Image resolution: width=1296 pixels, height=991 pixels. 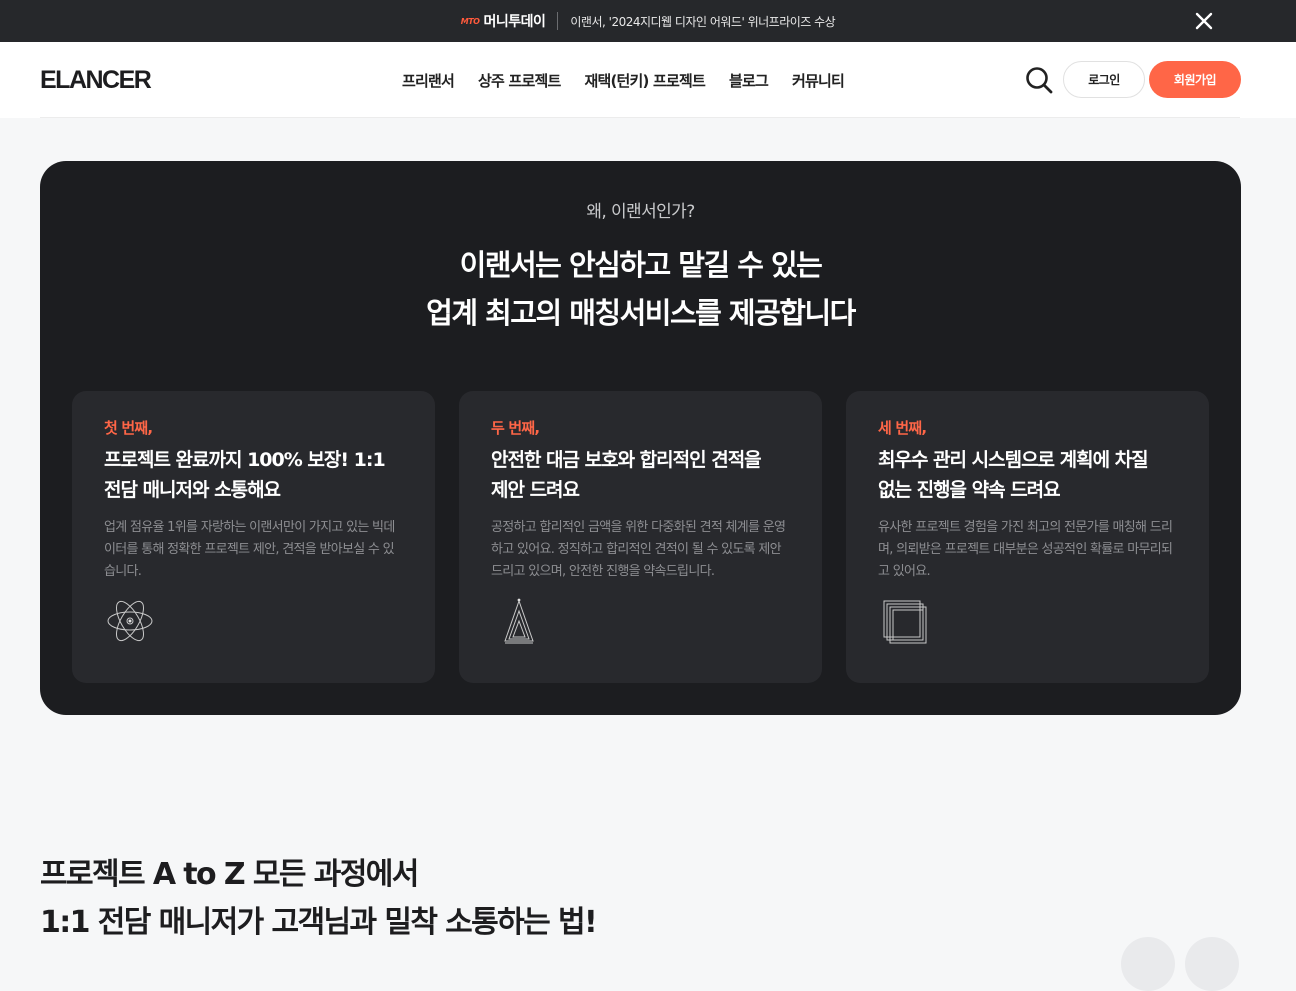 I want to click on section-title: 이랜서는 안심하고 맡길 수 있는 업계 최고의 매칭서비스를 제공합니다, so click(x=640, y=289).